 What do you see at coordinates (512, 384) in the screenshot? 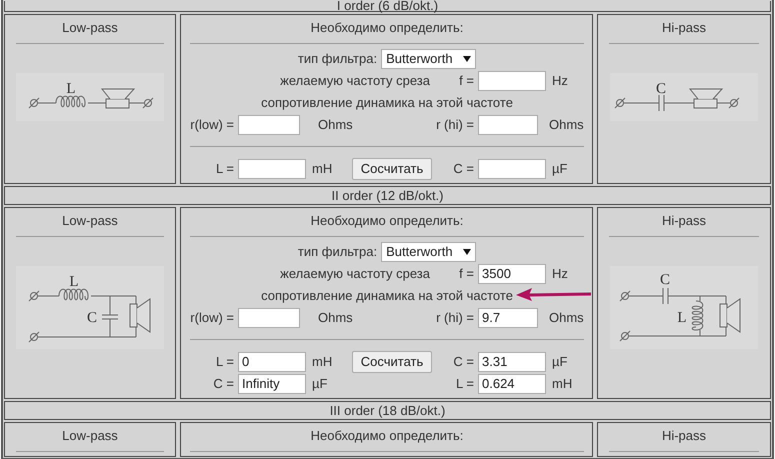
I see `input-field: 0.624` at bounding box center [512, 384].